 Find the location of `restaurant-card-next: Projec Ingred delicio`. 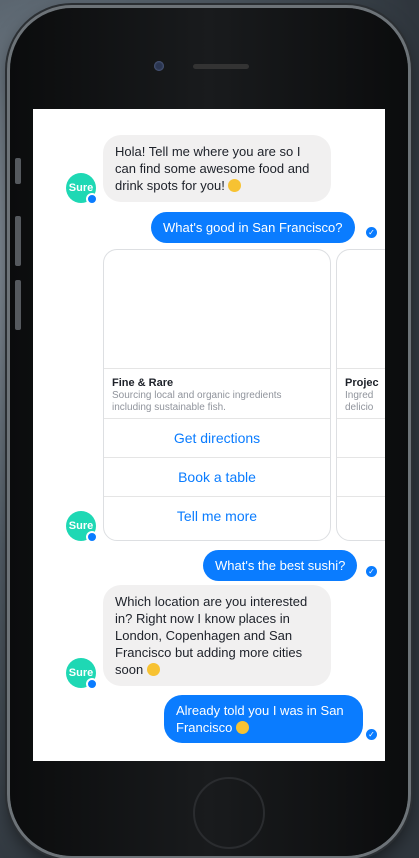

restaurant-card-next: Projec Ingred delicio is located at coordinates (360, 395).